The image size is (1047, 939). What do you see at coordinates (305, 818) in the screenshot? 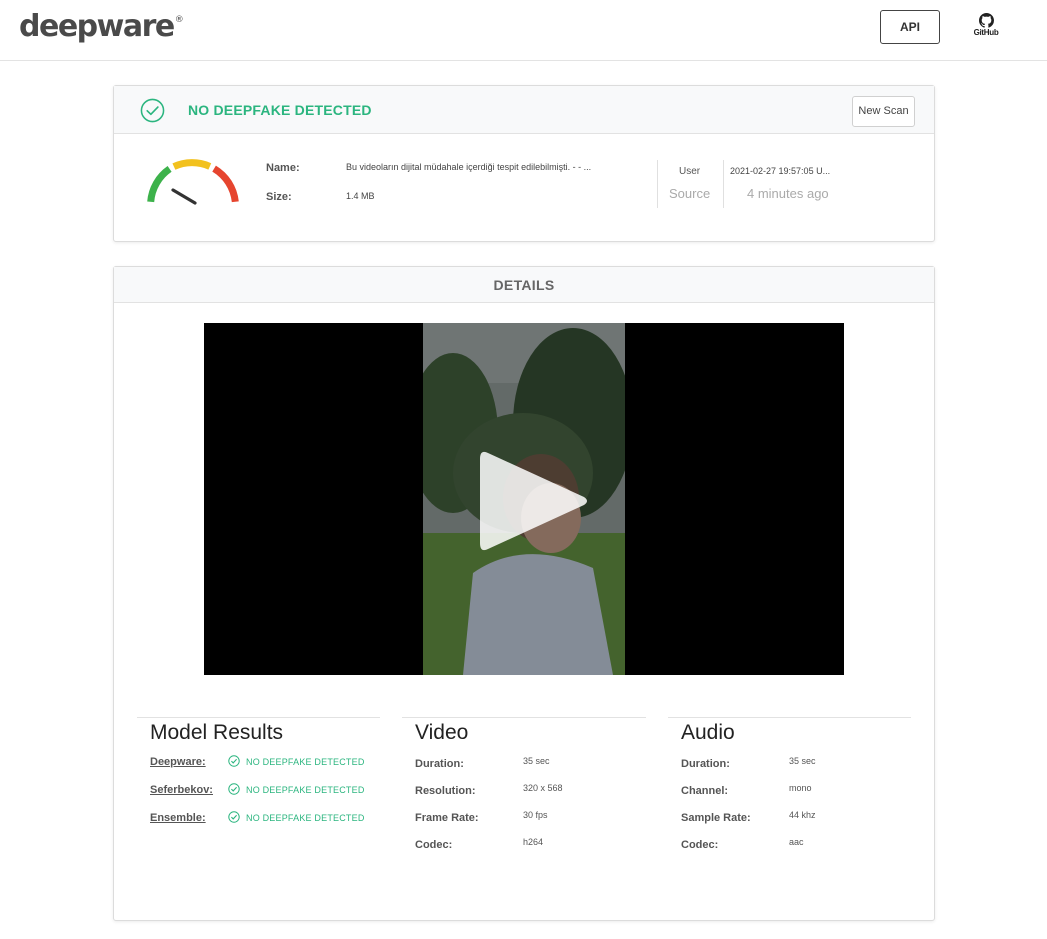
I see `model-result-ensemble: NO DEEPFAKE DETECTED` at bounding box center [305, 818].